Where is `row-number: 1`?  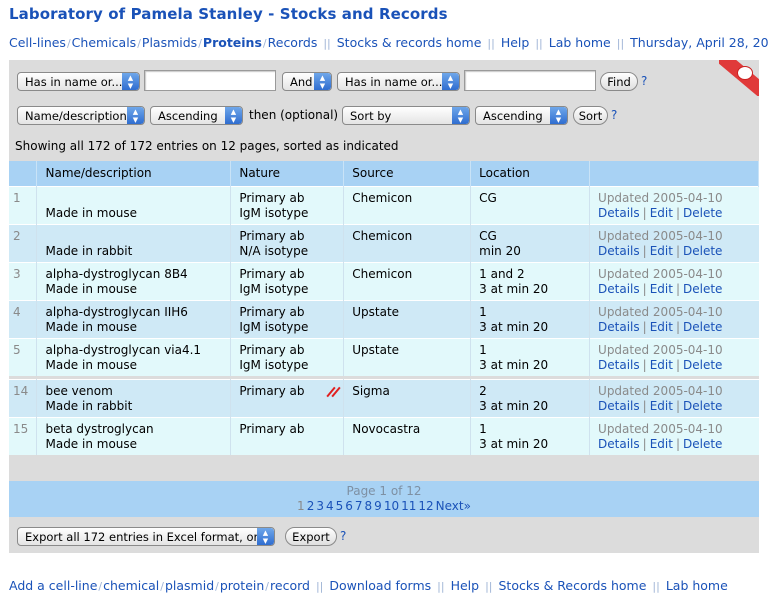
row-number: 1 is located at coordinates (23, 204).